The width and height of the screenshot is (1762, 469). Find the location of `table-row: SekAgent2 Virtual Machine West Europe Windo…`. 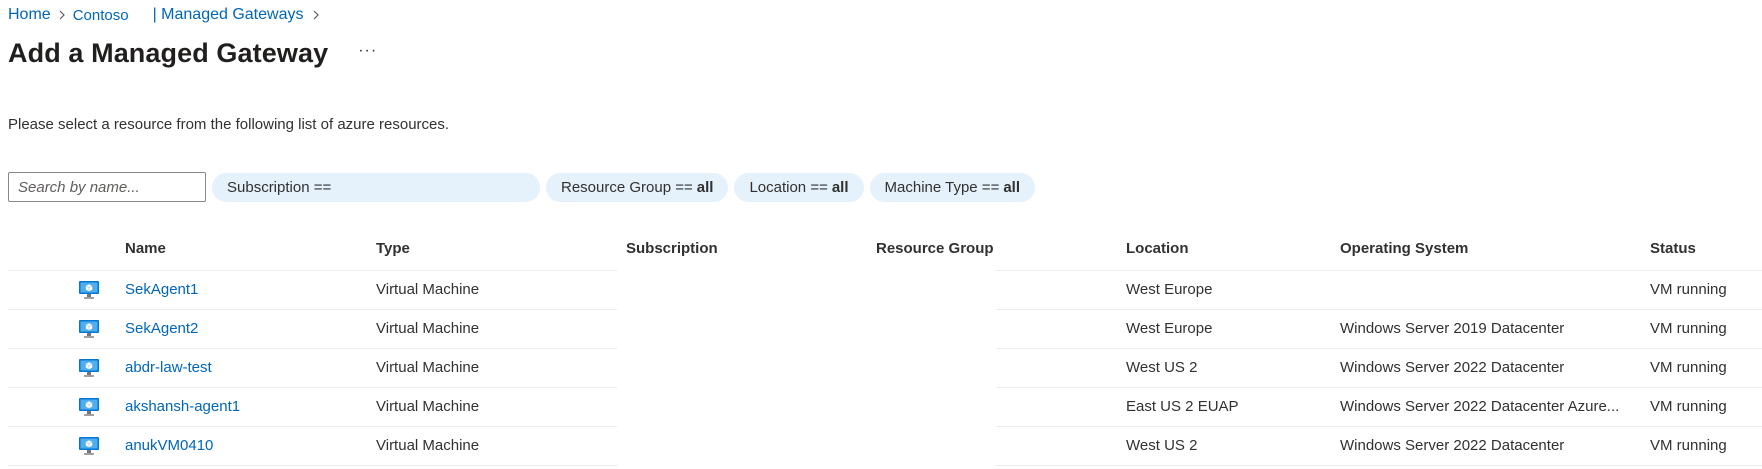

table-row: SekAgent2 Virtual Machine West Europe Windo… is located at coordinates (885, 328).